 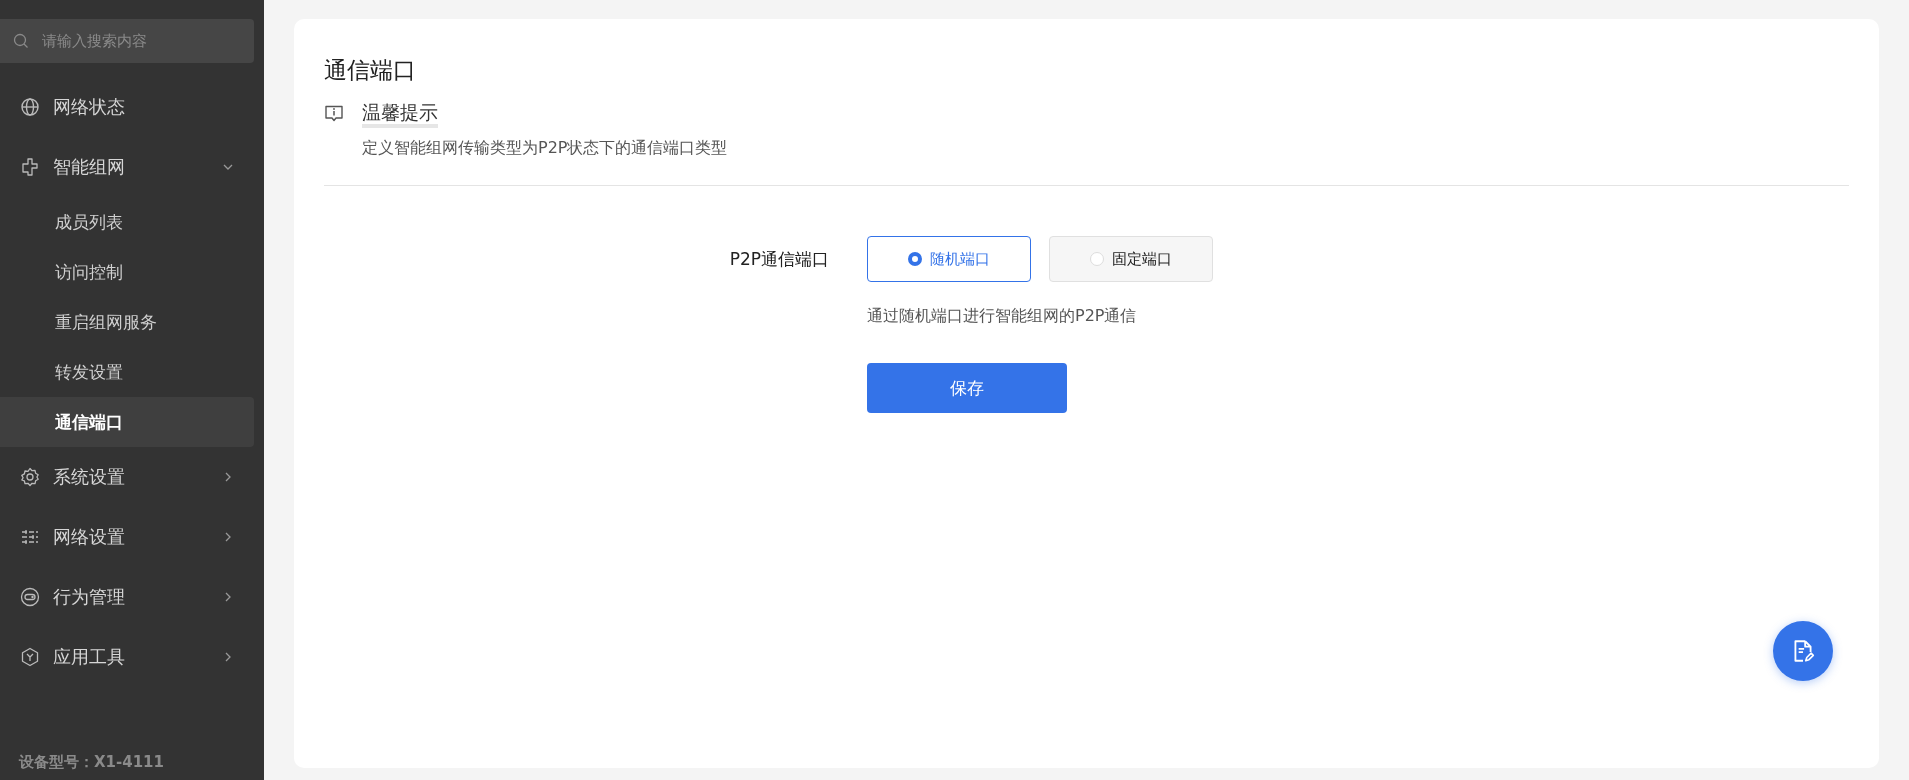 What do you see at coordinates (949, 259) in the screenshot?
I see `radio-option: 随机端口` at bounding box center [949, 259].